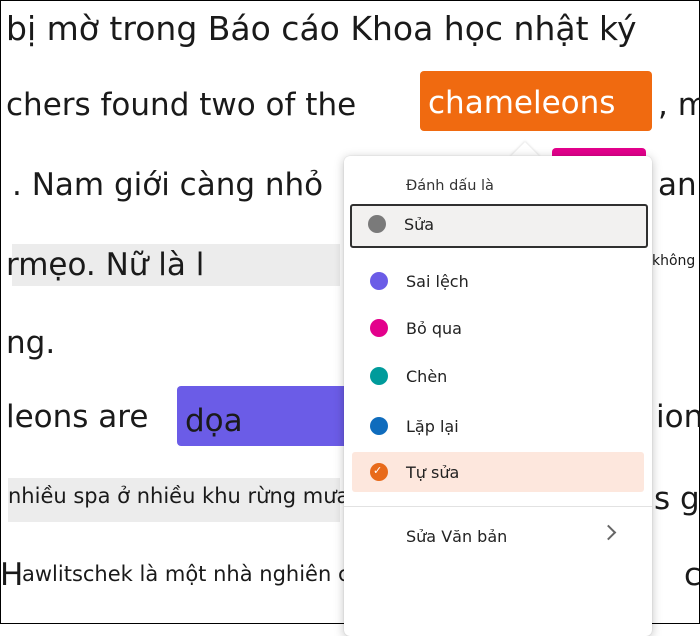 The image size is (700, 636). I want to click on chameleons-highlight: chameleons, so click(536, 101).